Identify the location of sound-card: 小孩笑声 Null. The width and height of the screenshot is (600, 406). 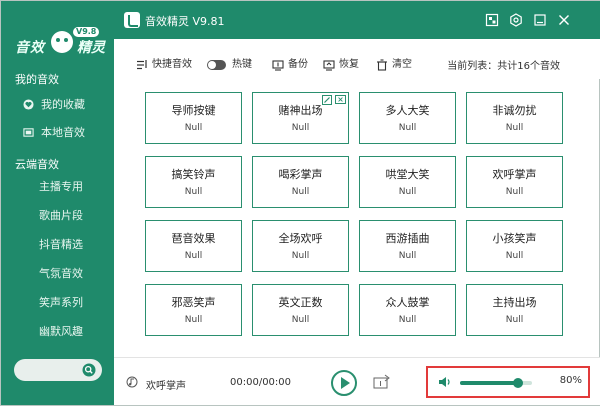
(514, 246).